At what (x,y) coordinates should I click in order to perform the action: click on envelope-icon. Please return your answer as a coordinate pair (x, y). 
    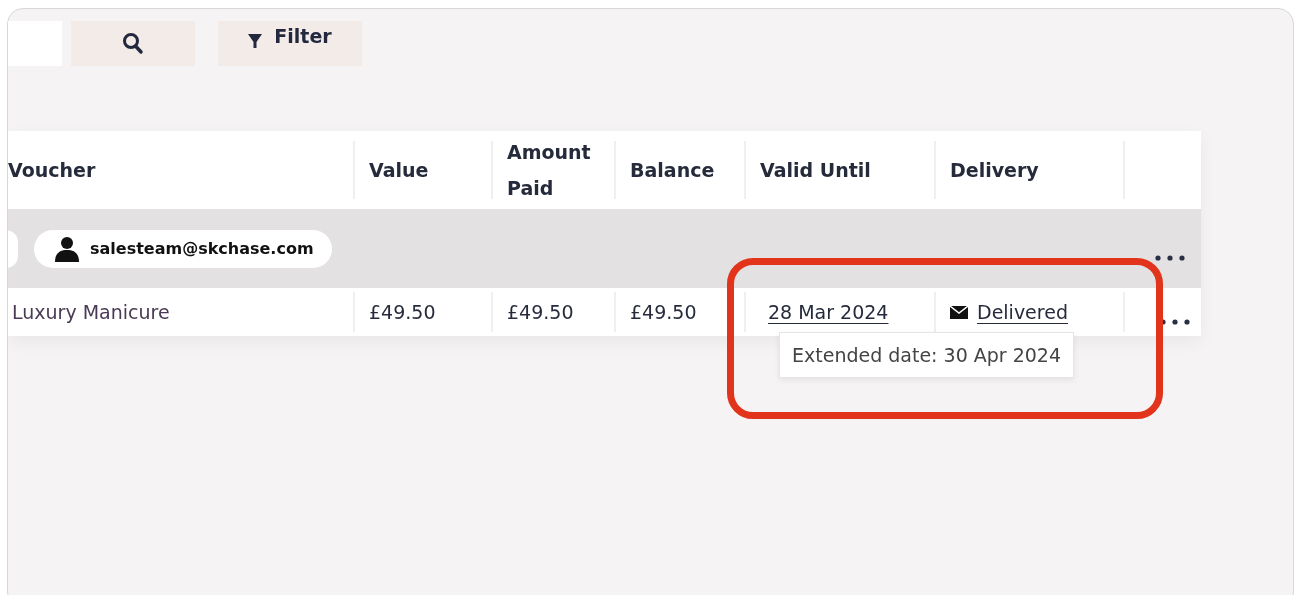
    Looking at the image, I should click on (959, 312).